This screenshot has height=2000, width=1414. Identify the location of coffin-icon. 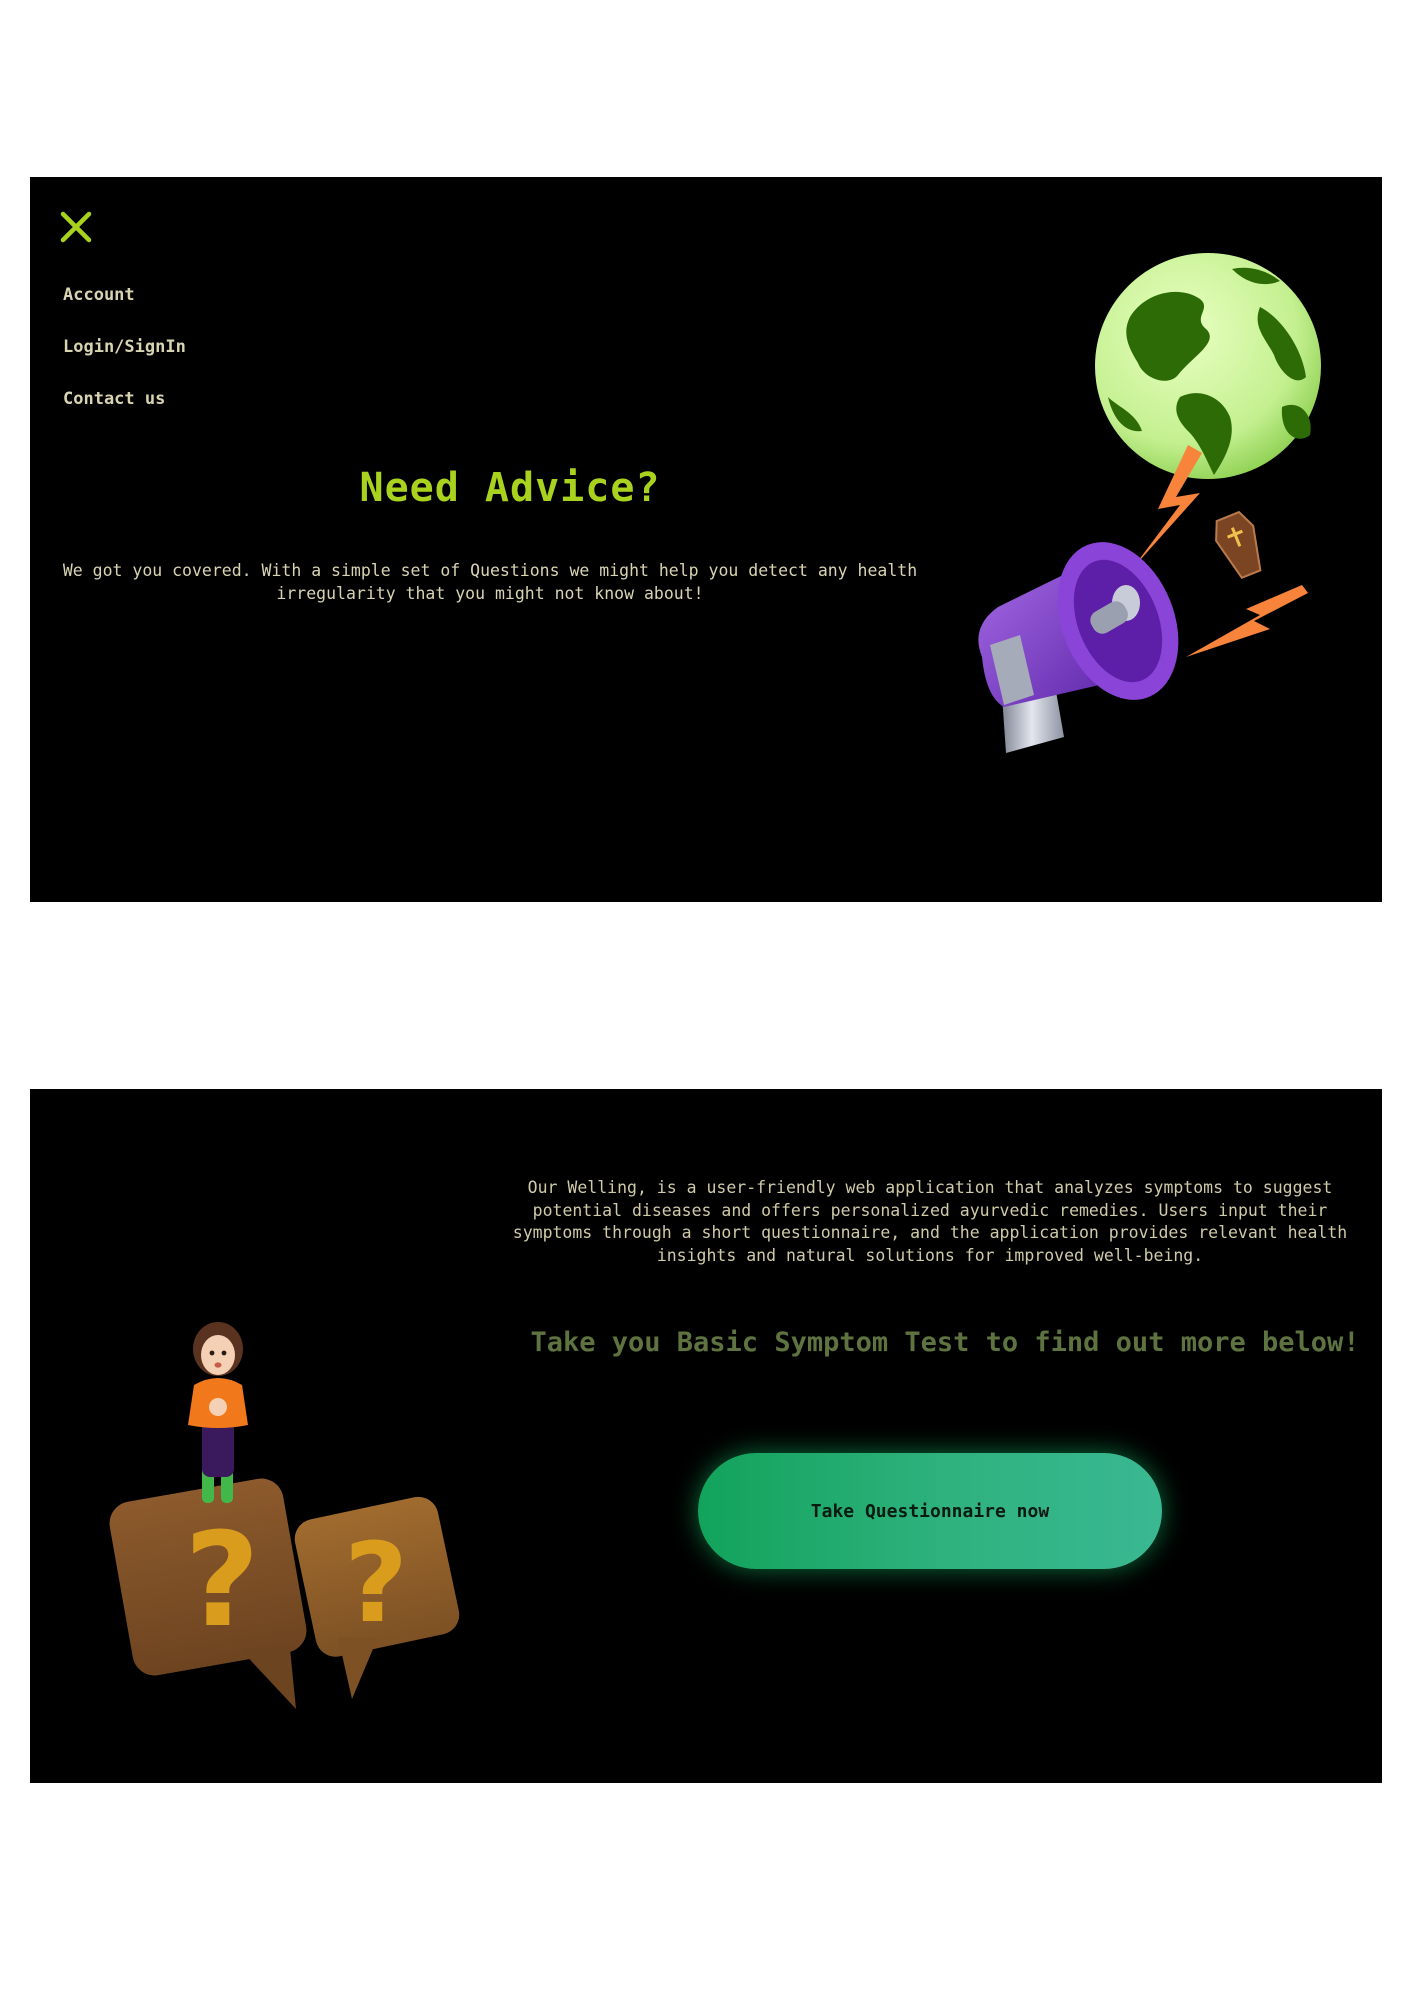
(1238, 545).